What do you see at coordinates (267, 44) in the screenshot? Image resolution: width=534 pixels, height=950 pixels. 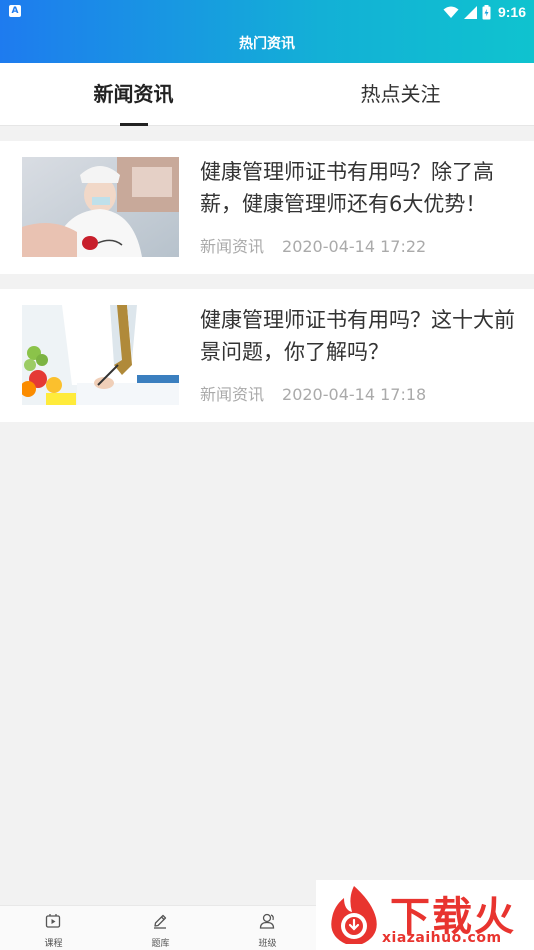 I see `page-title: 热门资讯` at bounding box center [267, 44].